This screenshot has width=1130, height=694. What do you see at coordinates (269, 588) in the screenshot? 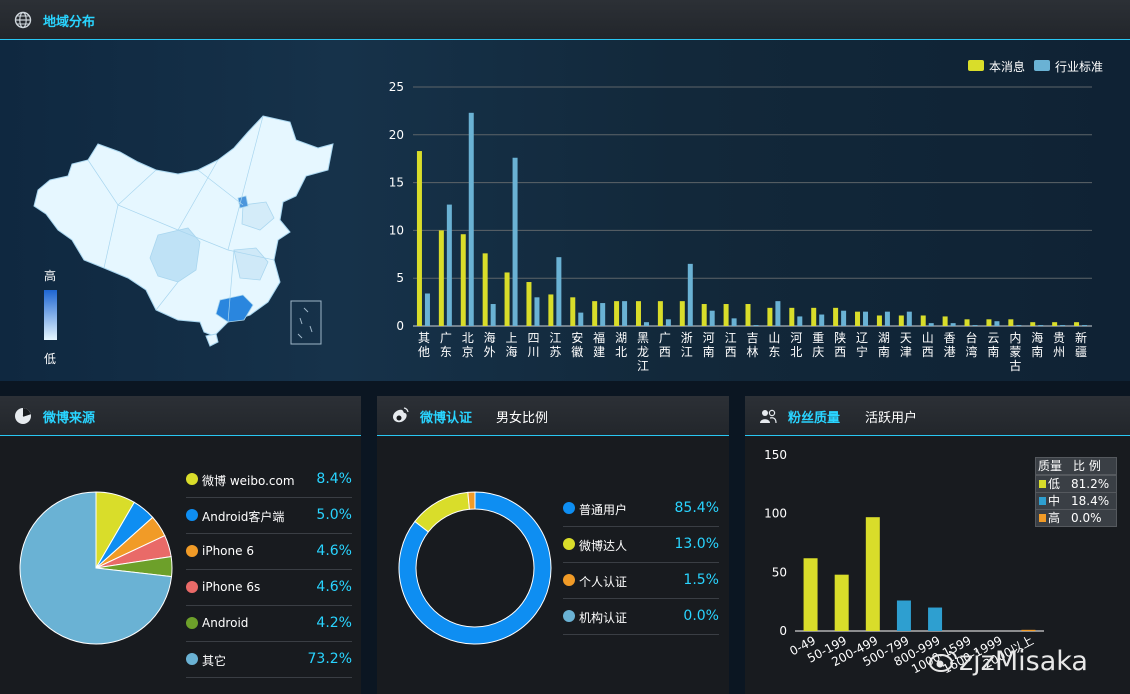
I see `legend-row: iPhone 6s 4.6%` at bounding box center [269, 588].